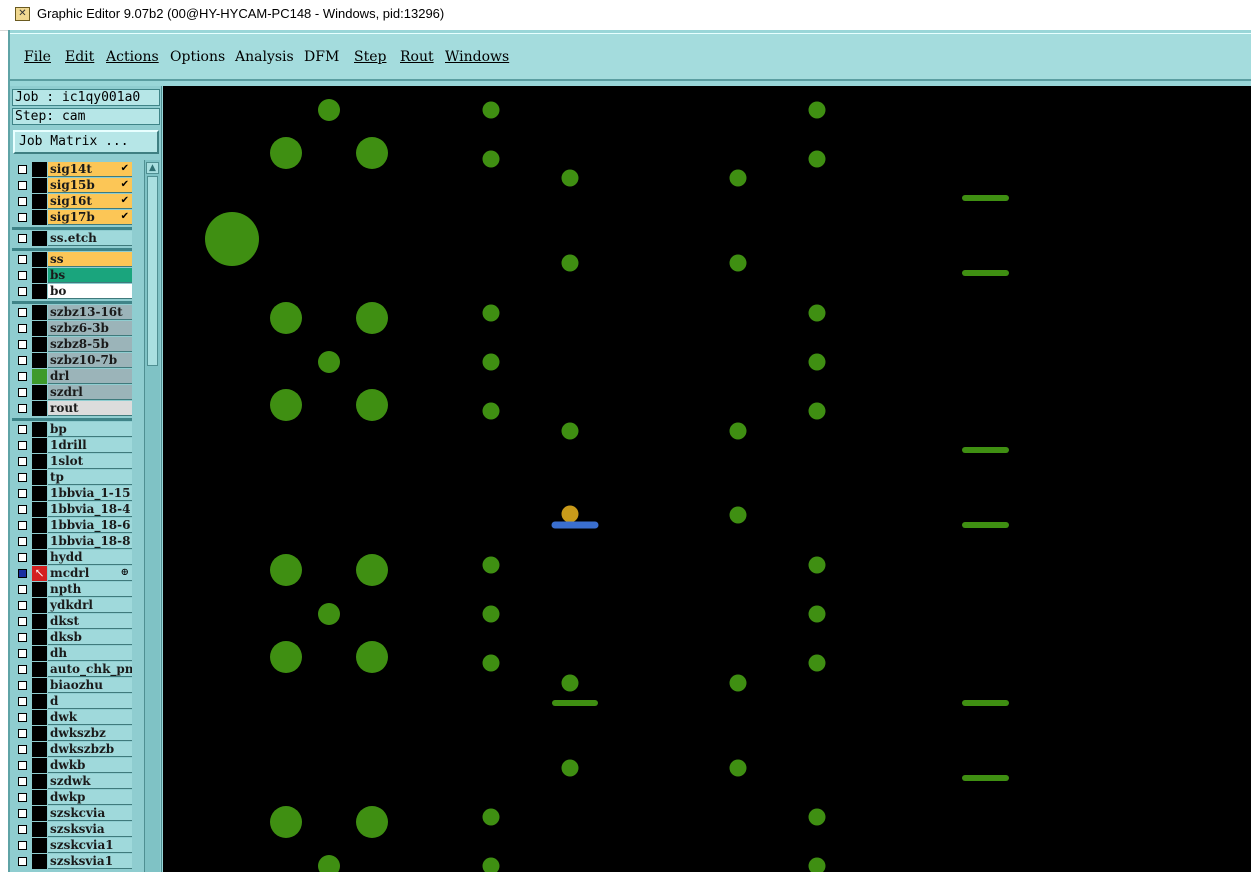  I want to click on layer-row-1bbvia_18-6: 1bbvia_18-6, so click(72, 526).